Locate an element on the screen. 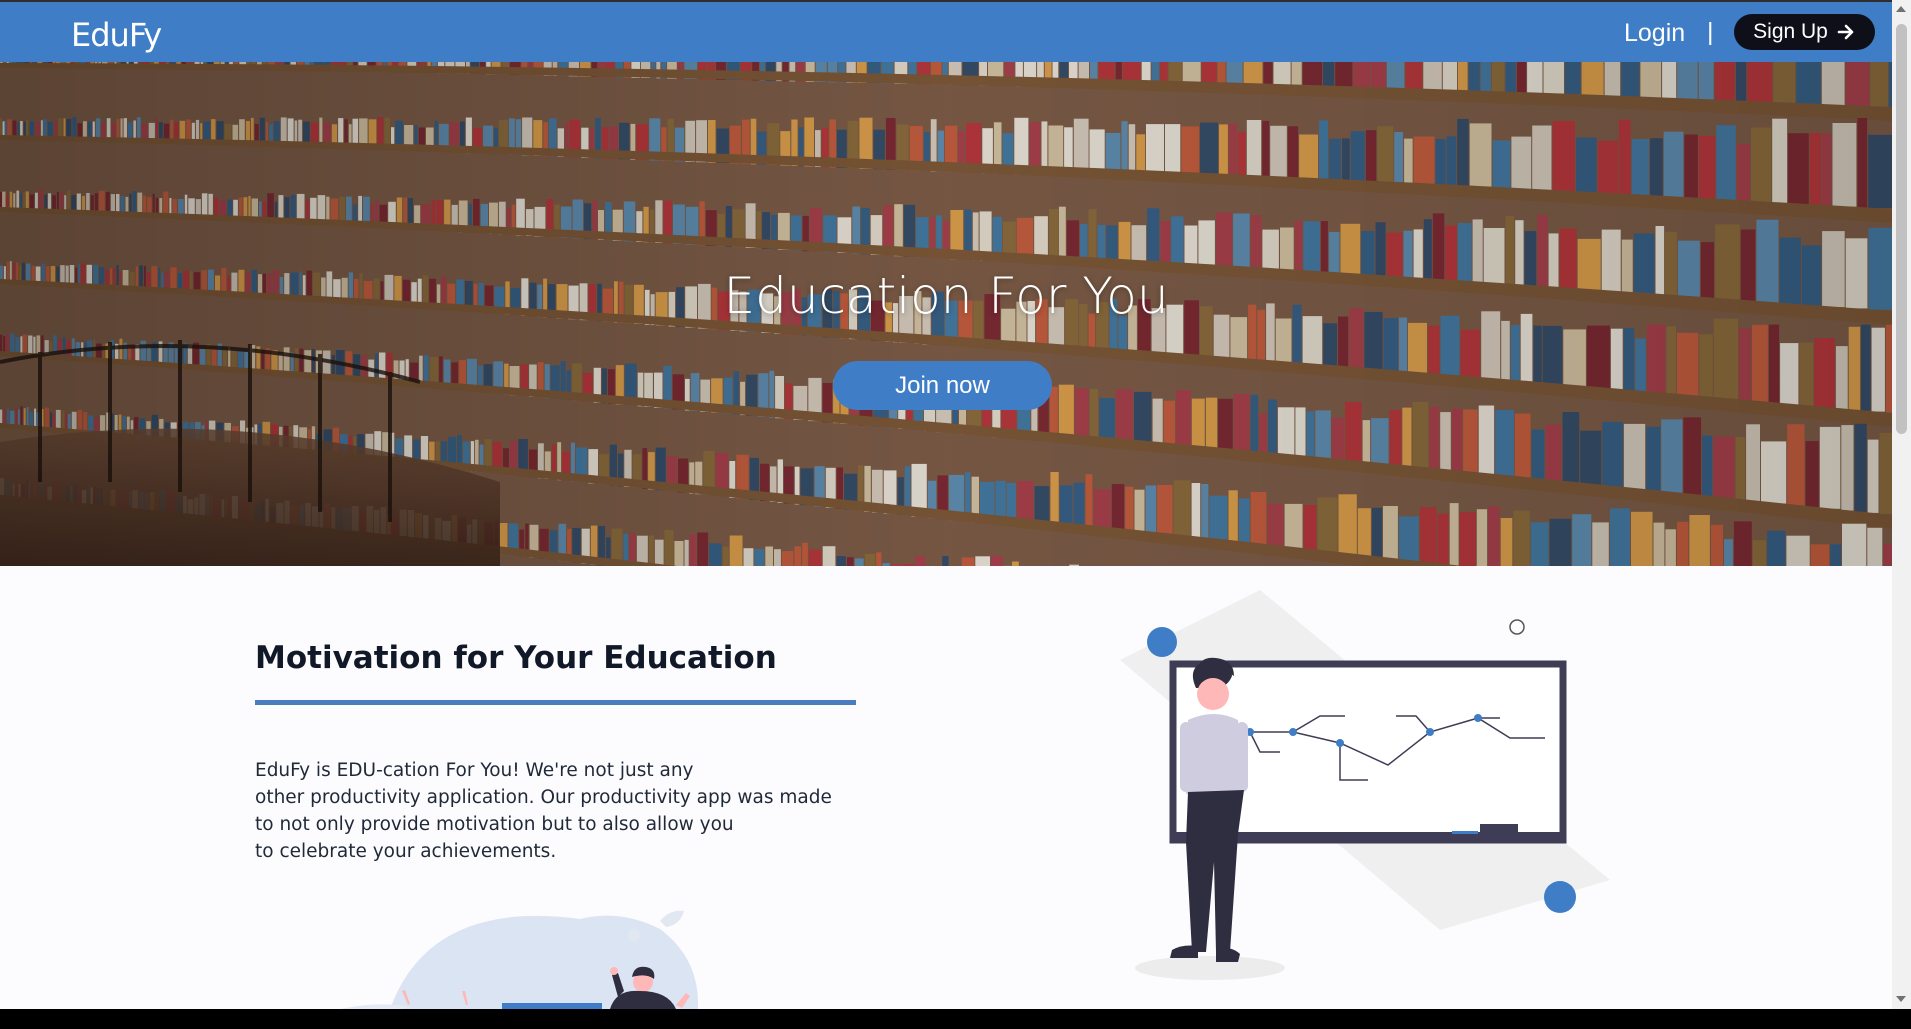  scrollbar-thumb is located at coordinates (1901, 229).